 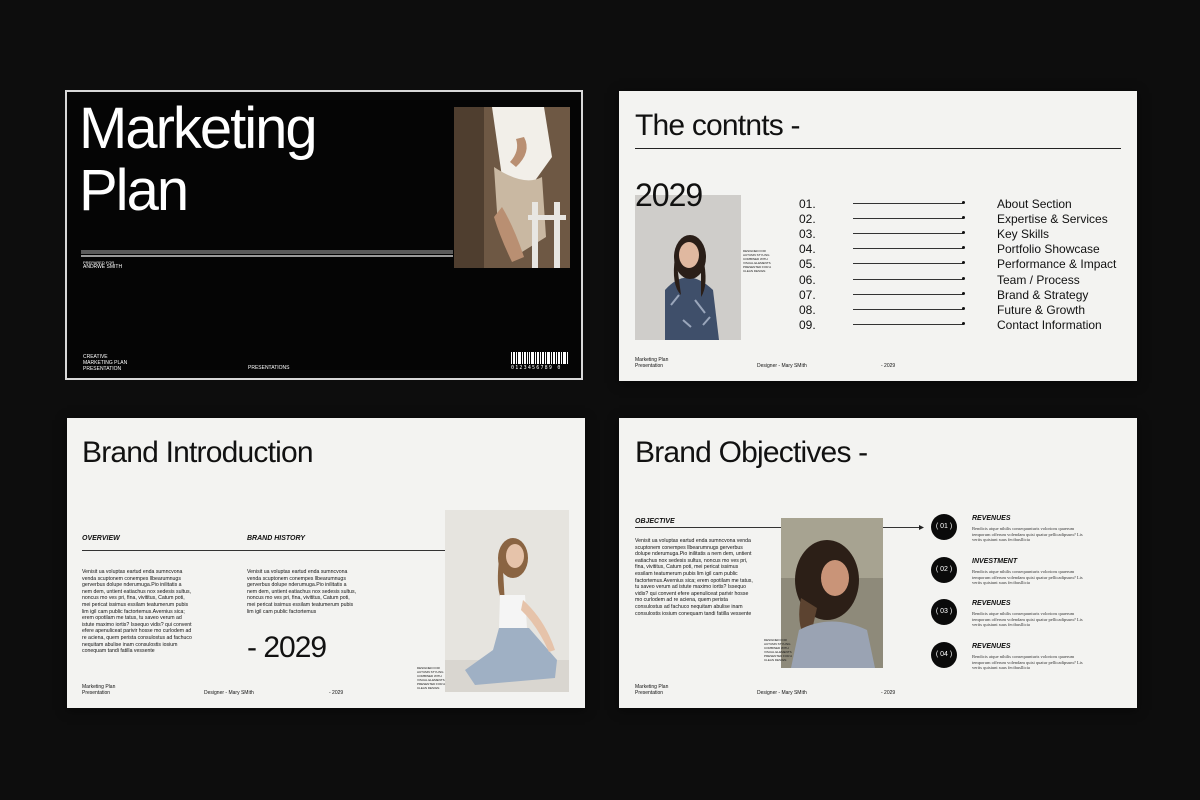 I want to click on toc-item: 03. Key Skills, so click(x=960, y=234).